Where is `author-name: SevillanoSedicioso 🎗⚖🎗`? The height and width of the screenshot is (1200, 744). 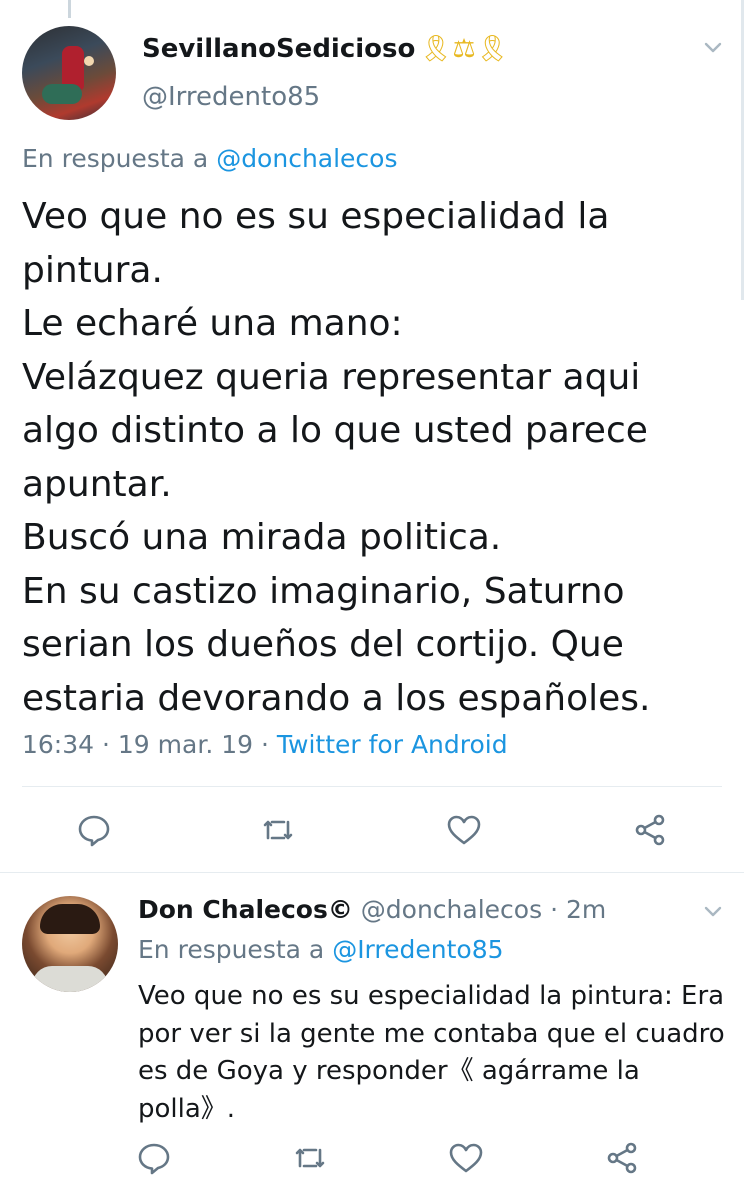 author-name: SevillanoSedicioso 🎗⚖🎗 is located at coordinates (325, 49).